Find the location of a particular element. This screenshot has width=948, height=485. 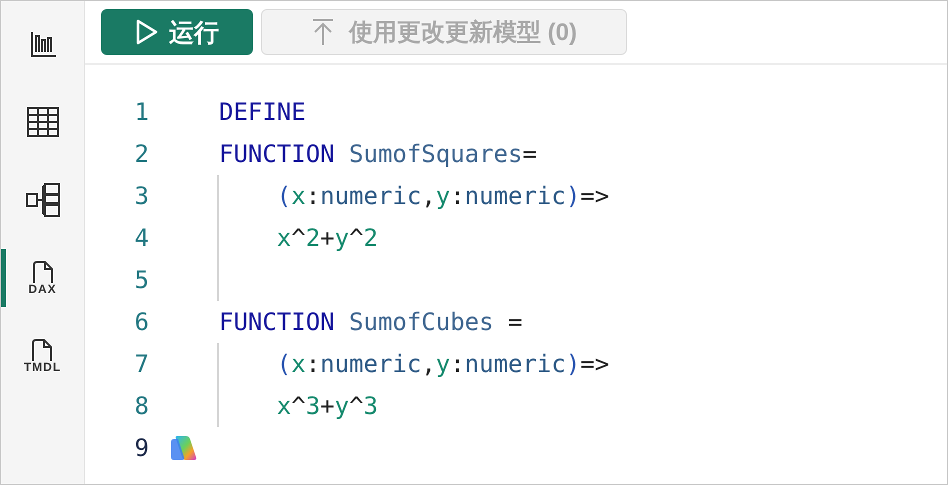

line-number: 8 is located at coordinates (141, 406).